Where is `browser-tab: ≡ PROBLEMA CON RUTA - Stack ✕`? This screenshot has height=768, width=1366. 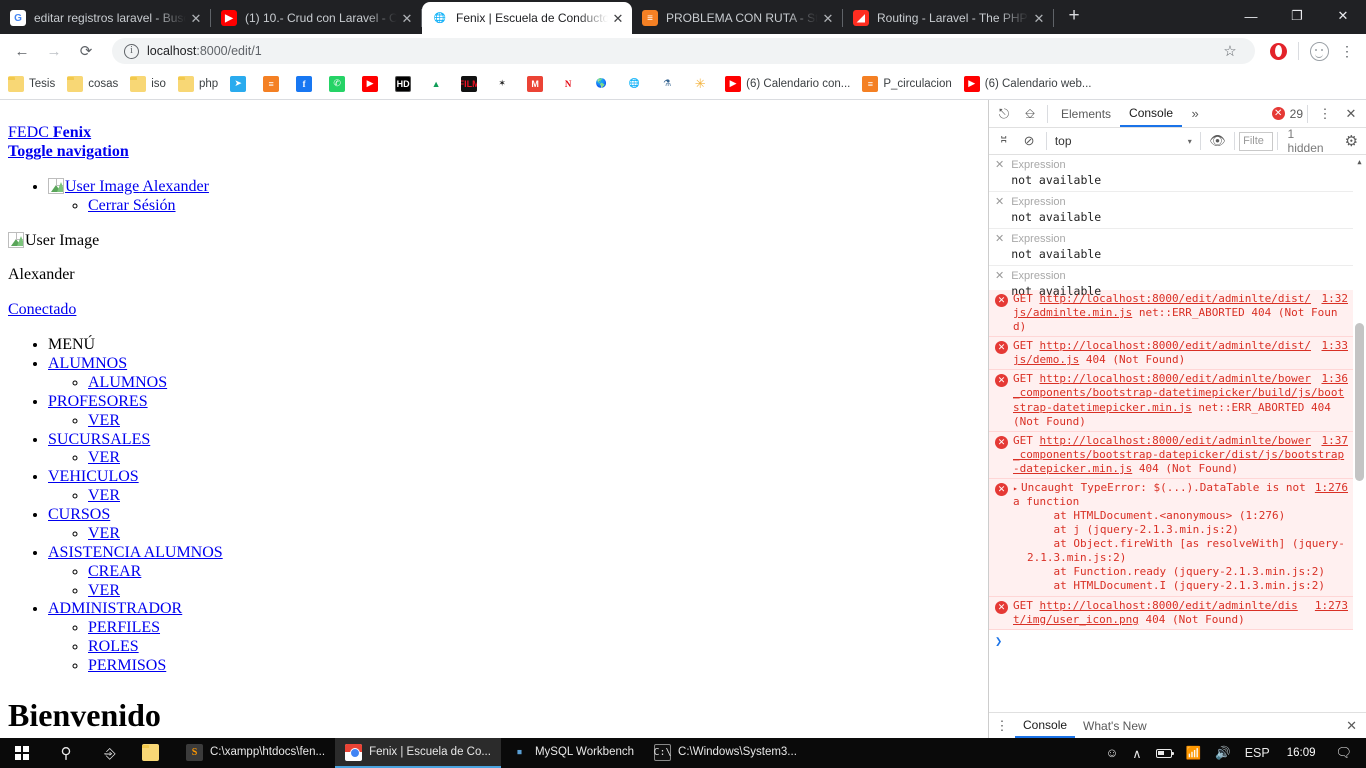 browser-tab: ≡ PROBLEMA CON RUTA - Stack ✕ is located at coordinates (737, 18).